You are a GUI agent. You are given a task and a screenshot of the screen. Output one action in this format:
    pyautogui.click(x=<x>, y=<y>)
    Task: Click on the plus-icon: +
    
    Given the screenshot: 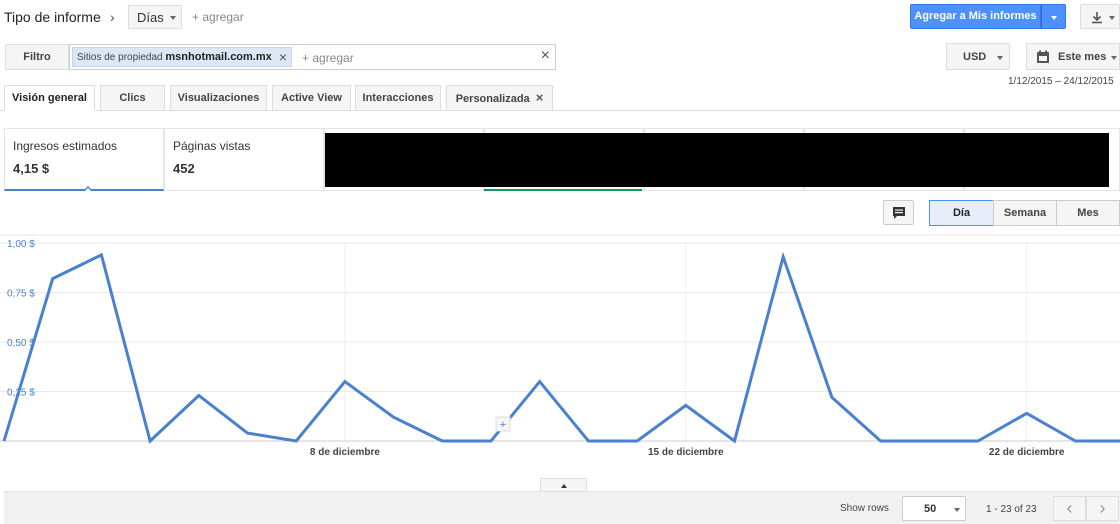 What is the action you would take?
    pyautogui.click(x=503, y=425)
    